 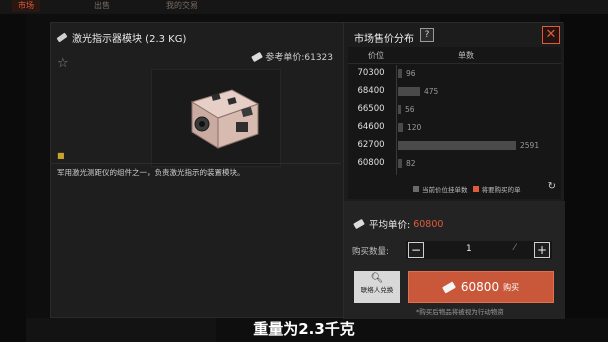 I want to click on video-subtitle: 重量为2.3千克, so click(x=304, y=329).